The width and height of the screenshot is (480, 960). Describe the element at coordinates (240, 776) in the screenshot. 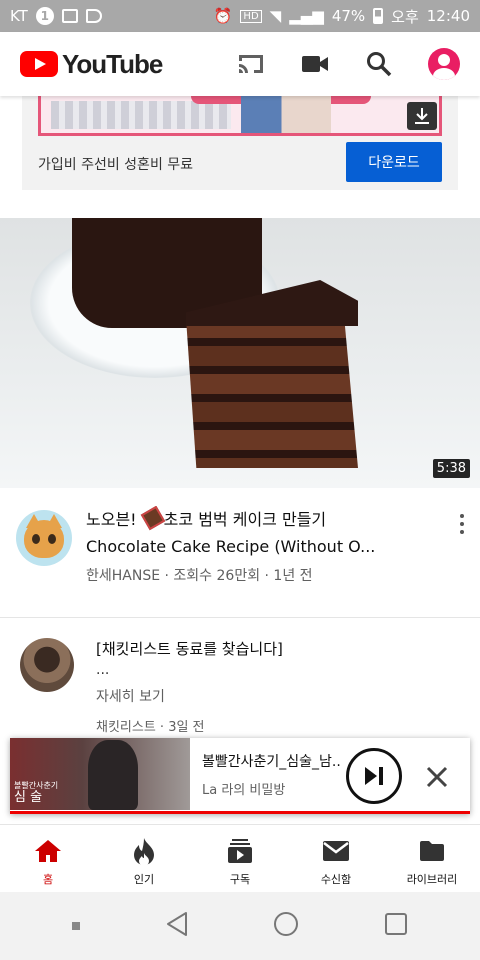

I see `mini-player: 볼빨간사춘기 심 술 볼빨간사춘기_심술_남.. La 라의 비밀방` at that location.